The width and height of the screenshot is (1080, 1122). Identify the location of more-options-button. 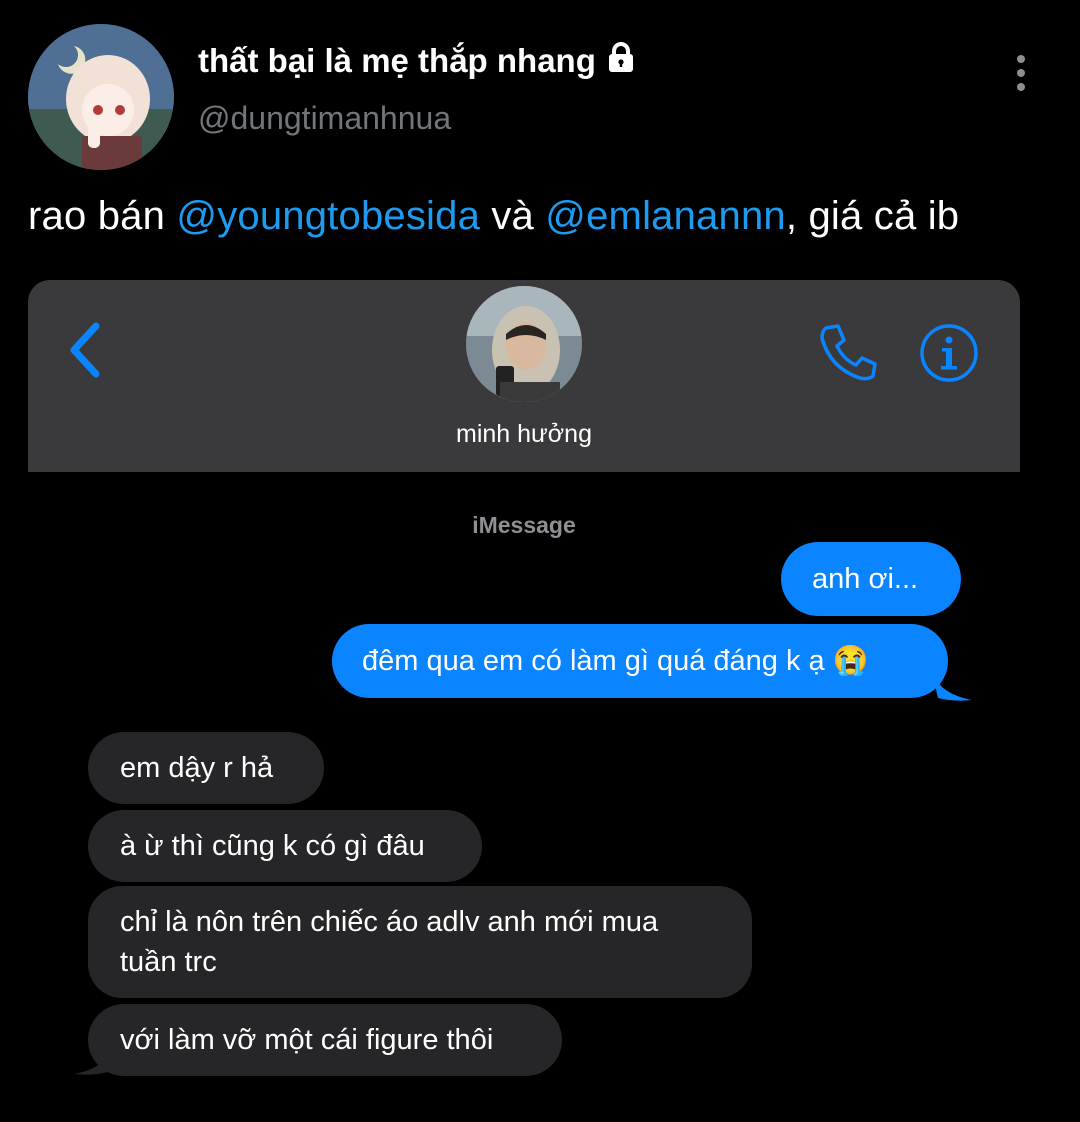
(1021, 73).